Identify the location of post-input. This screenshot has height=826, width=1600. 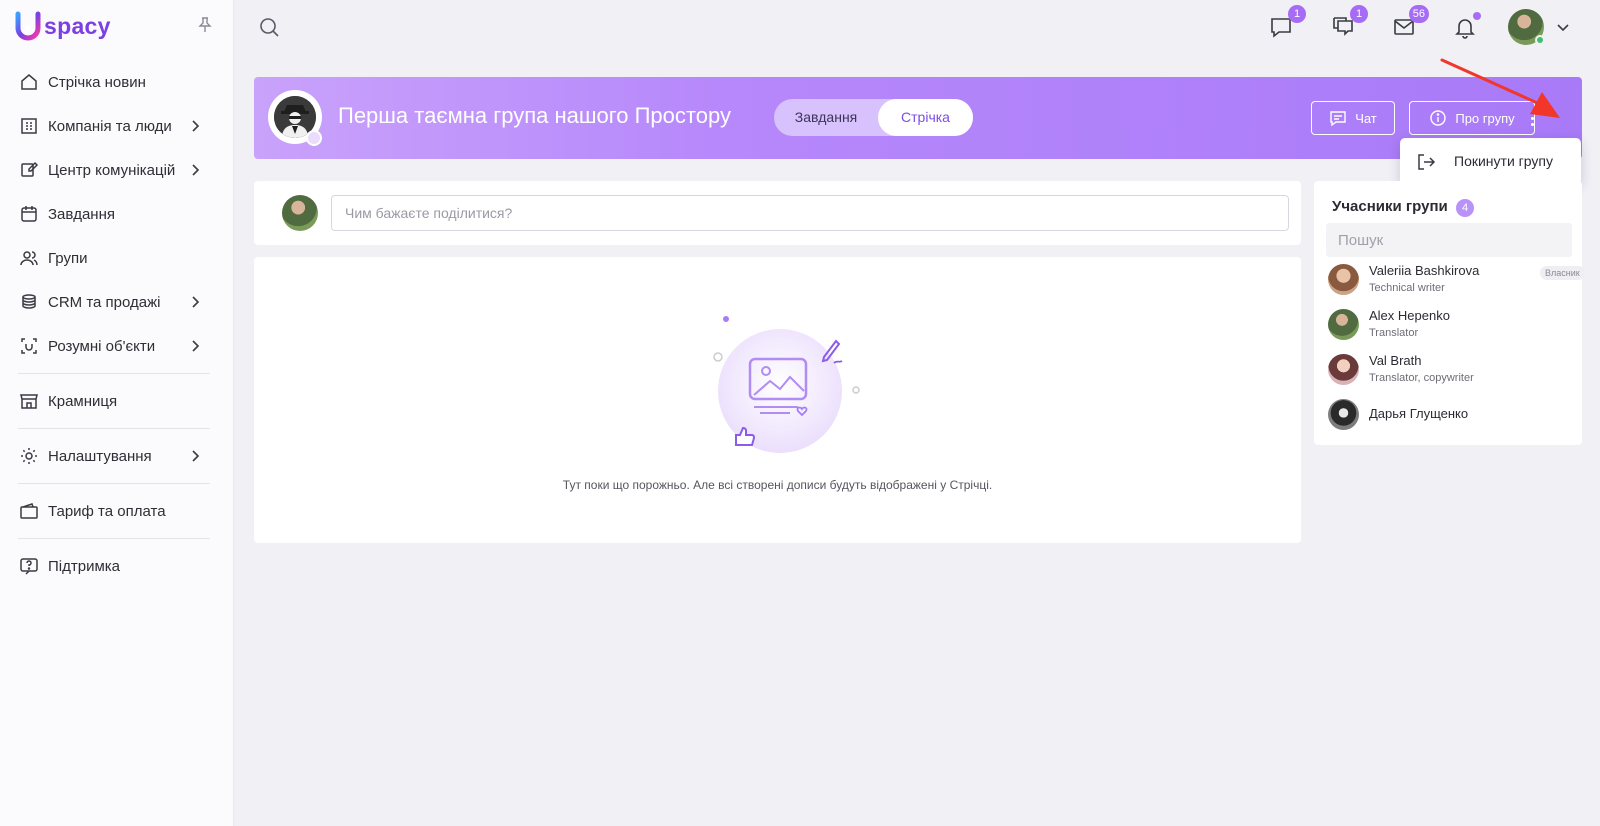
(810, 213).